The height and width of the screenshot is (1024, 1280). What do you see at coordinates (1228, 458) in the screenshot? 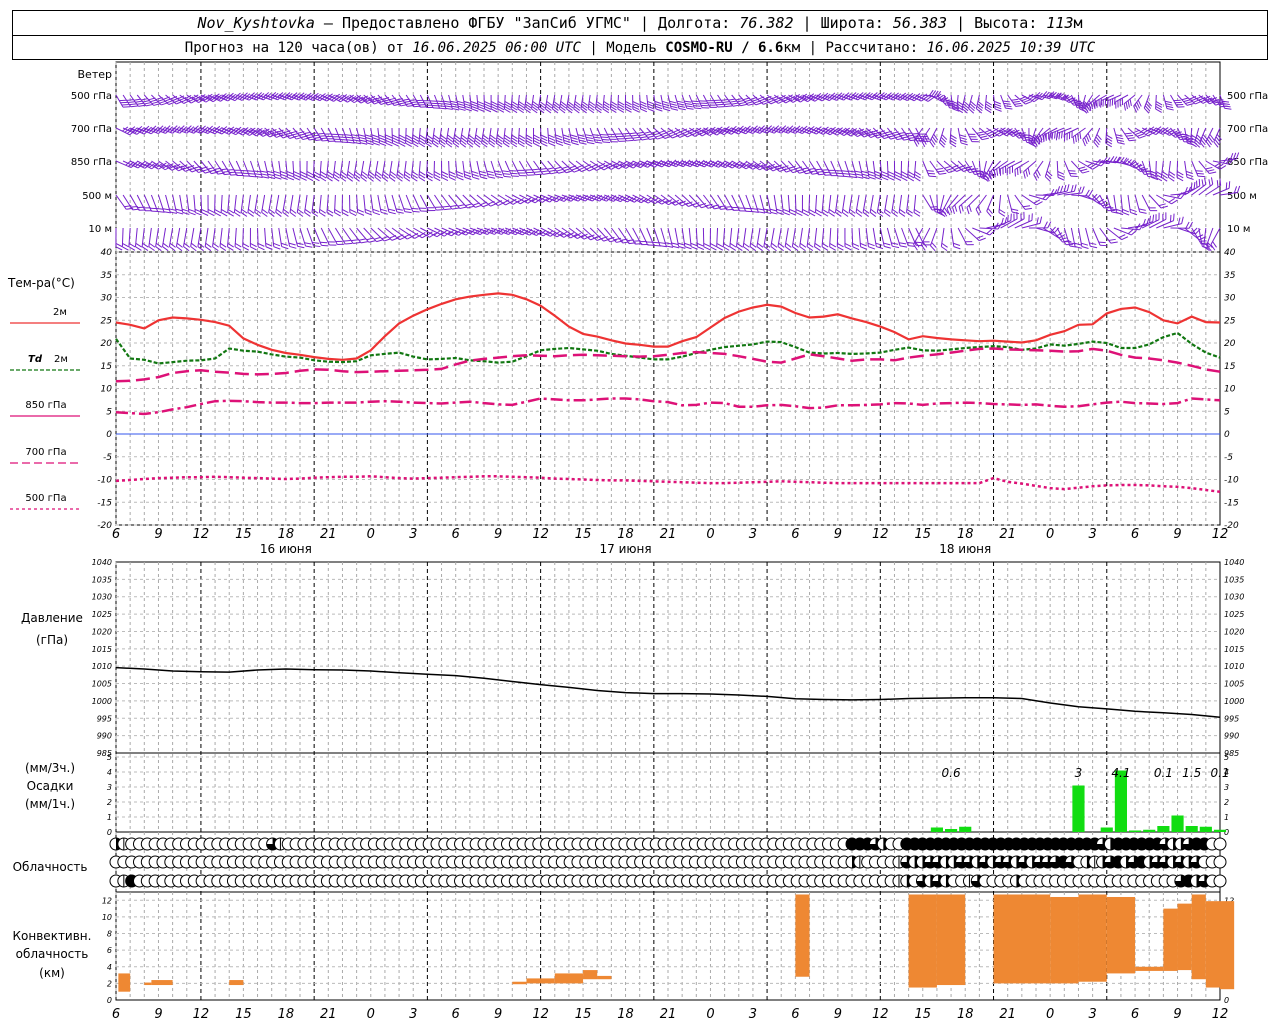
I see `temp-tick-right: -5` at bounding box center [1228, 458].